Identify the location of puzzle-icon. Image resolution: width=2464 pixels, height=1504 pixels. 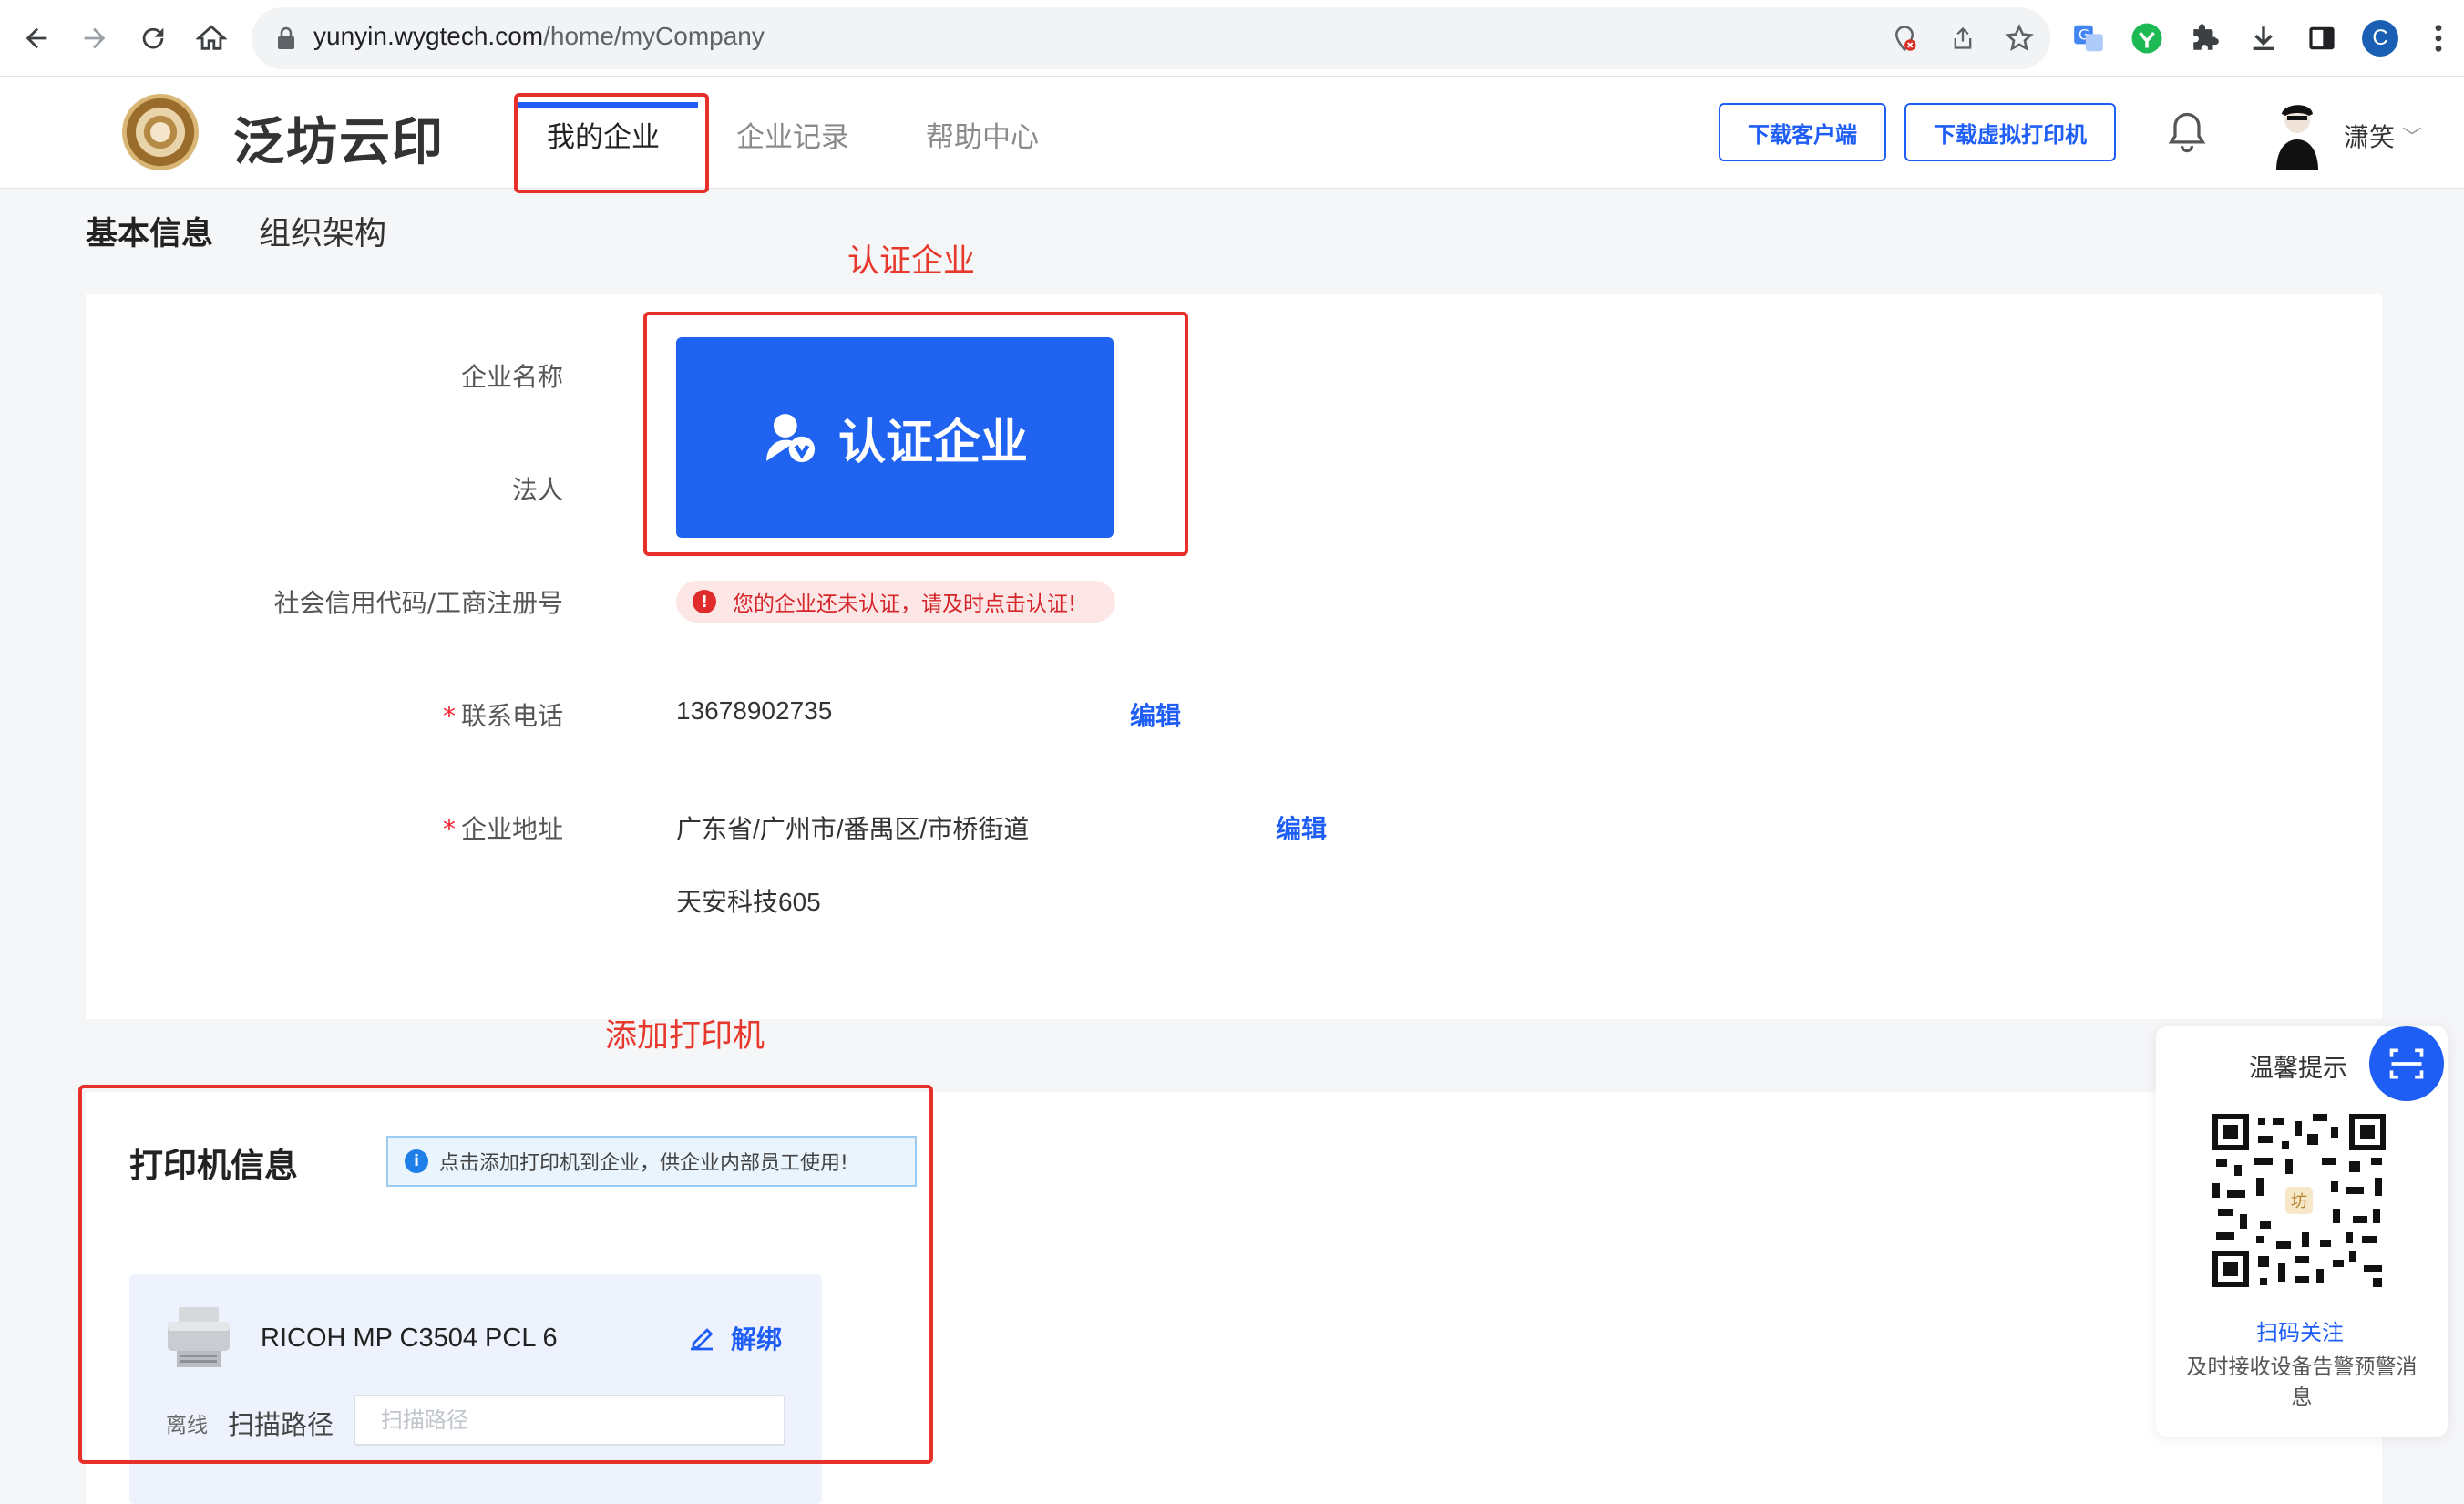
(2205, 38).